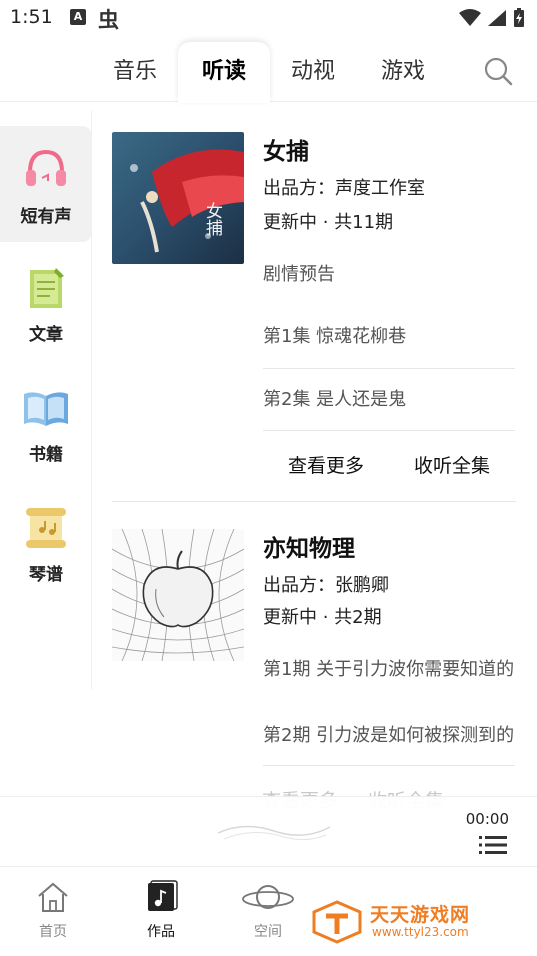 Image resolution: width=537 pixels, height=956 pixels. What do you see at coordinates (46, 217) in the screenshot?
I see `sidebar-label: 短有声` at bounding box center [46, 217].